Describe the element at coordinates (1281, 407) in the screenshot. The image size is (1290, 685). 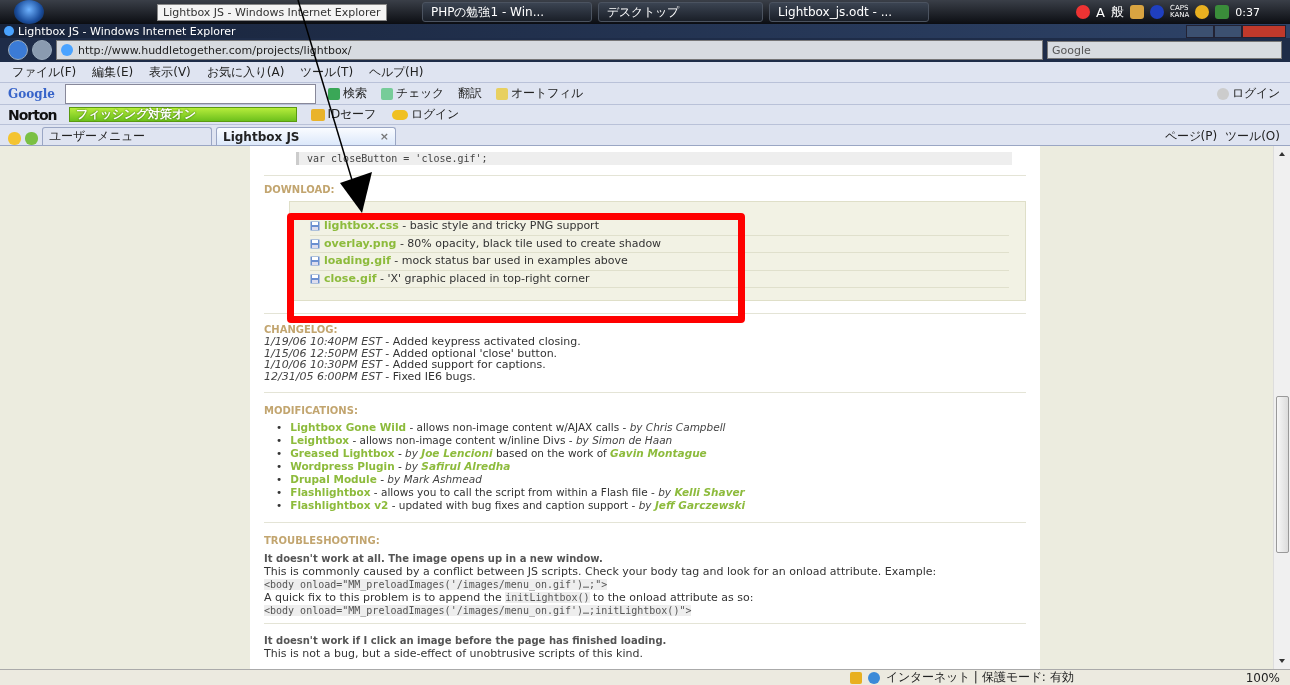
I see `scrollbar` at that location.